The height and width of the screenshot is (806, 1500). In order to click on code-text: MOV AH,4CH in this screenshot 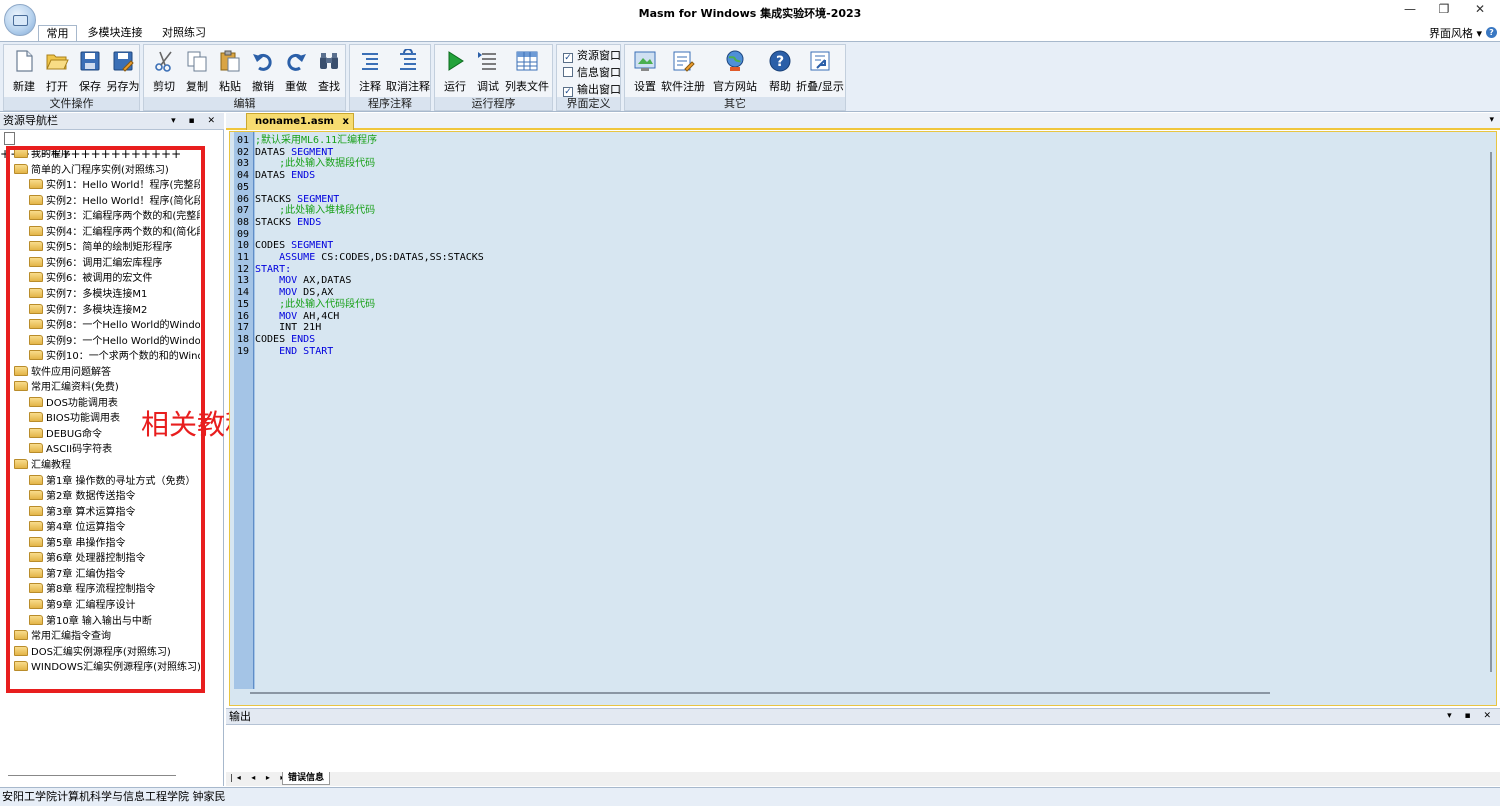, I will do `click(297, 317)`.